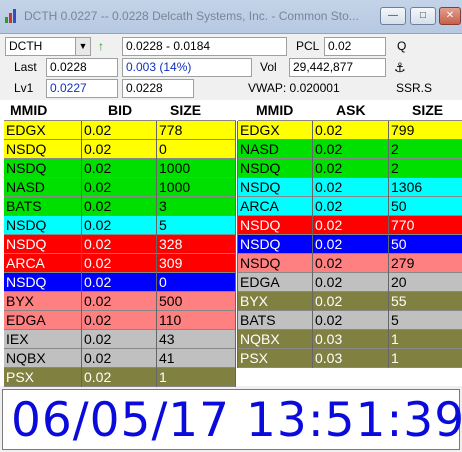  I want to click on bid-row: PSX 0.02 1, so click(120, 377).